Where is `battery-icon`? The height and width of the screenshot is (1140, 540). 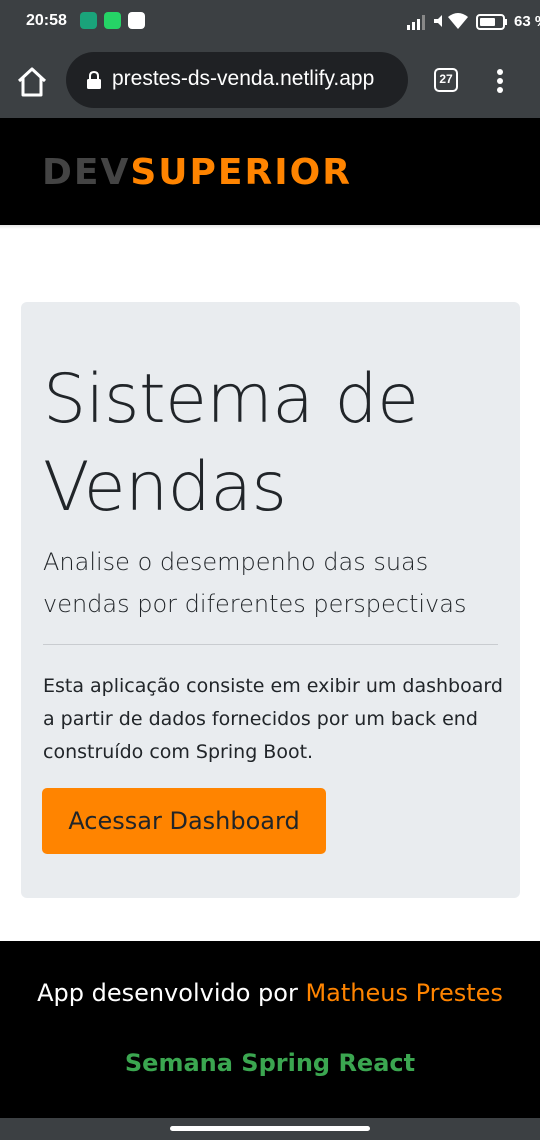 battery-icon is located at coordinates (491, 22).